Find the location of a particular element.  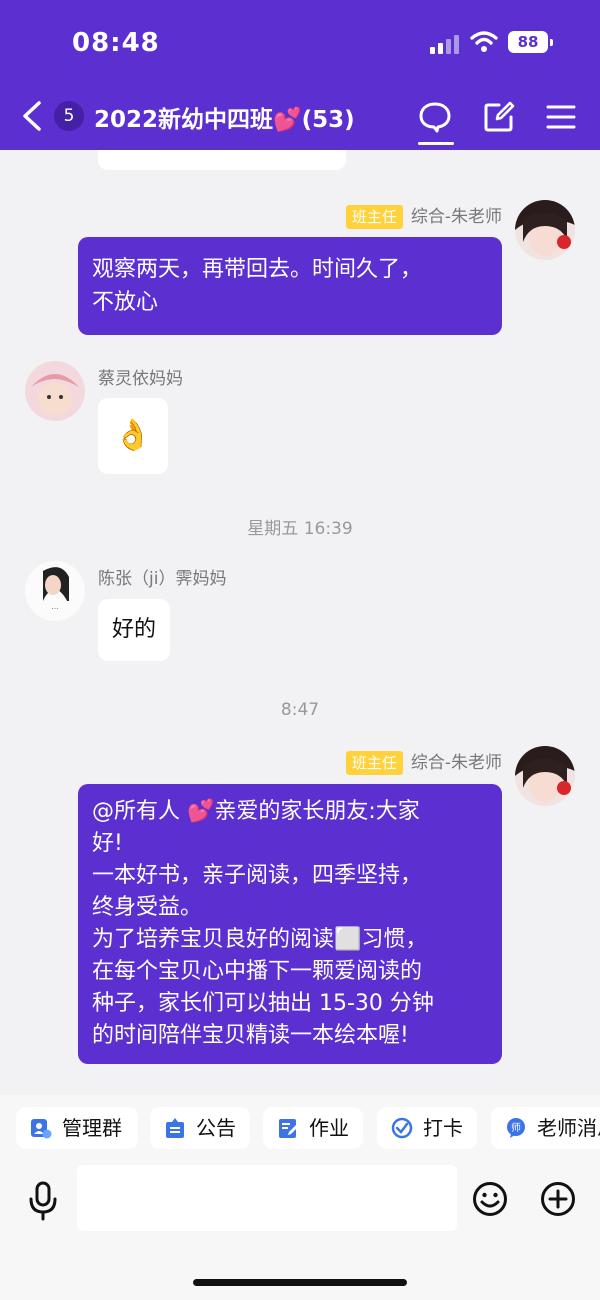

chip-label: 管理群 is located at coordinates (92, 1128).